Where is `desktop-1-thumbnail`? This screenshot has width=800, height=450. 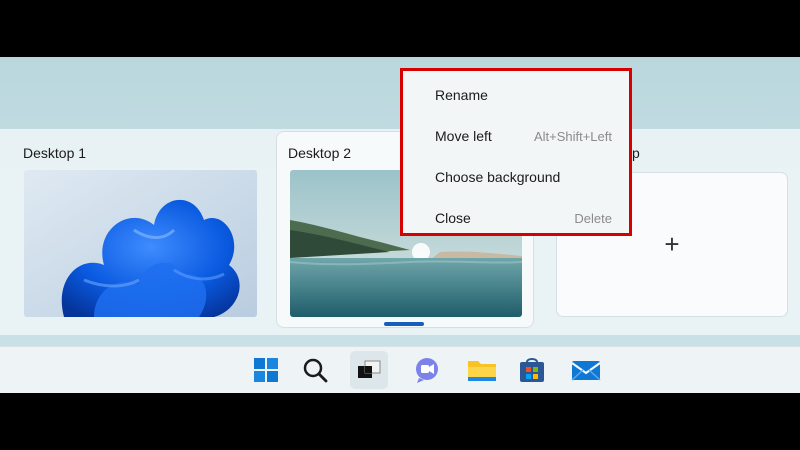 desktop-1-thumbnail is located at coordinates (140, 243).